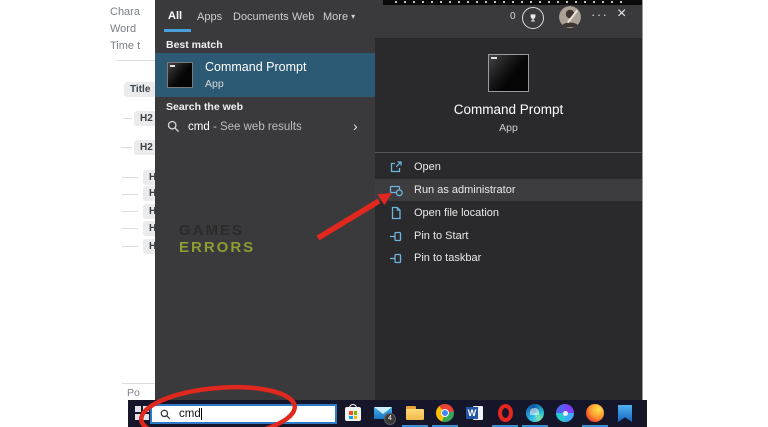  What do you see at coordinates (218, 405) in the screenshot?
I see `red-ellipse-annotation` at bounding box center [218, 405].